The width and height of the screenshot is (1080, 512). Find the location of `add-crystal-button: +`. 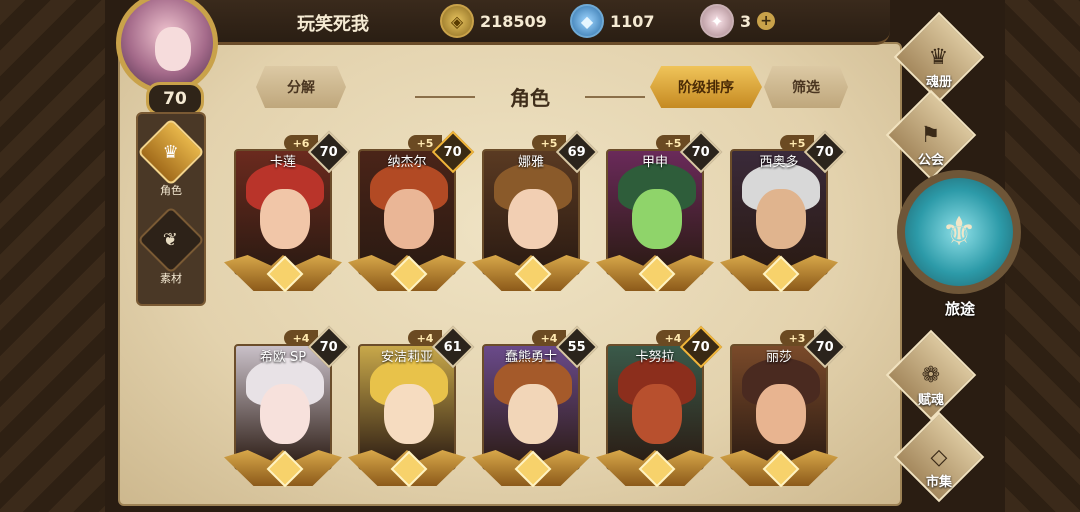

add-crystal-button: + is located at coordinates (766, 21).